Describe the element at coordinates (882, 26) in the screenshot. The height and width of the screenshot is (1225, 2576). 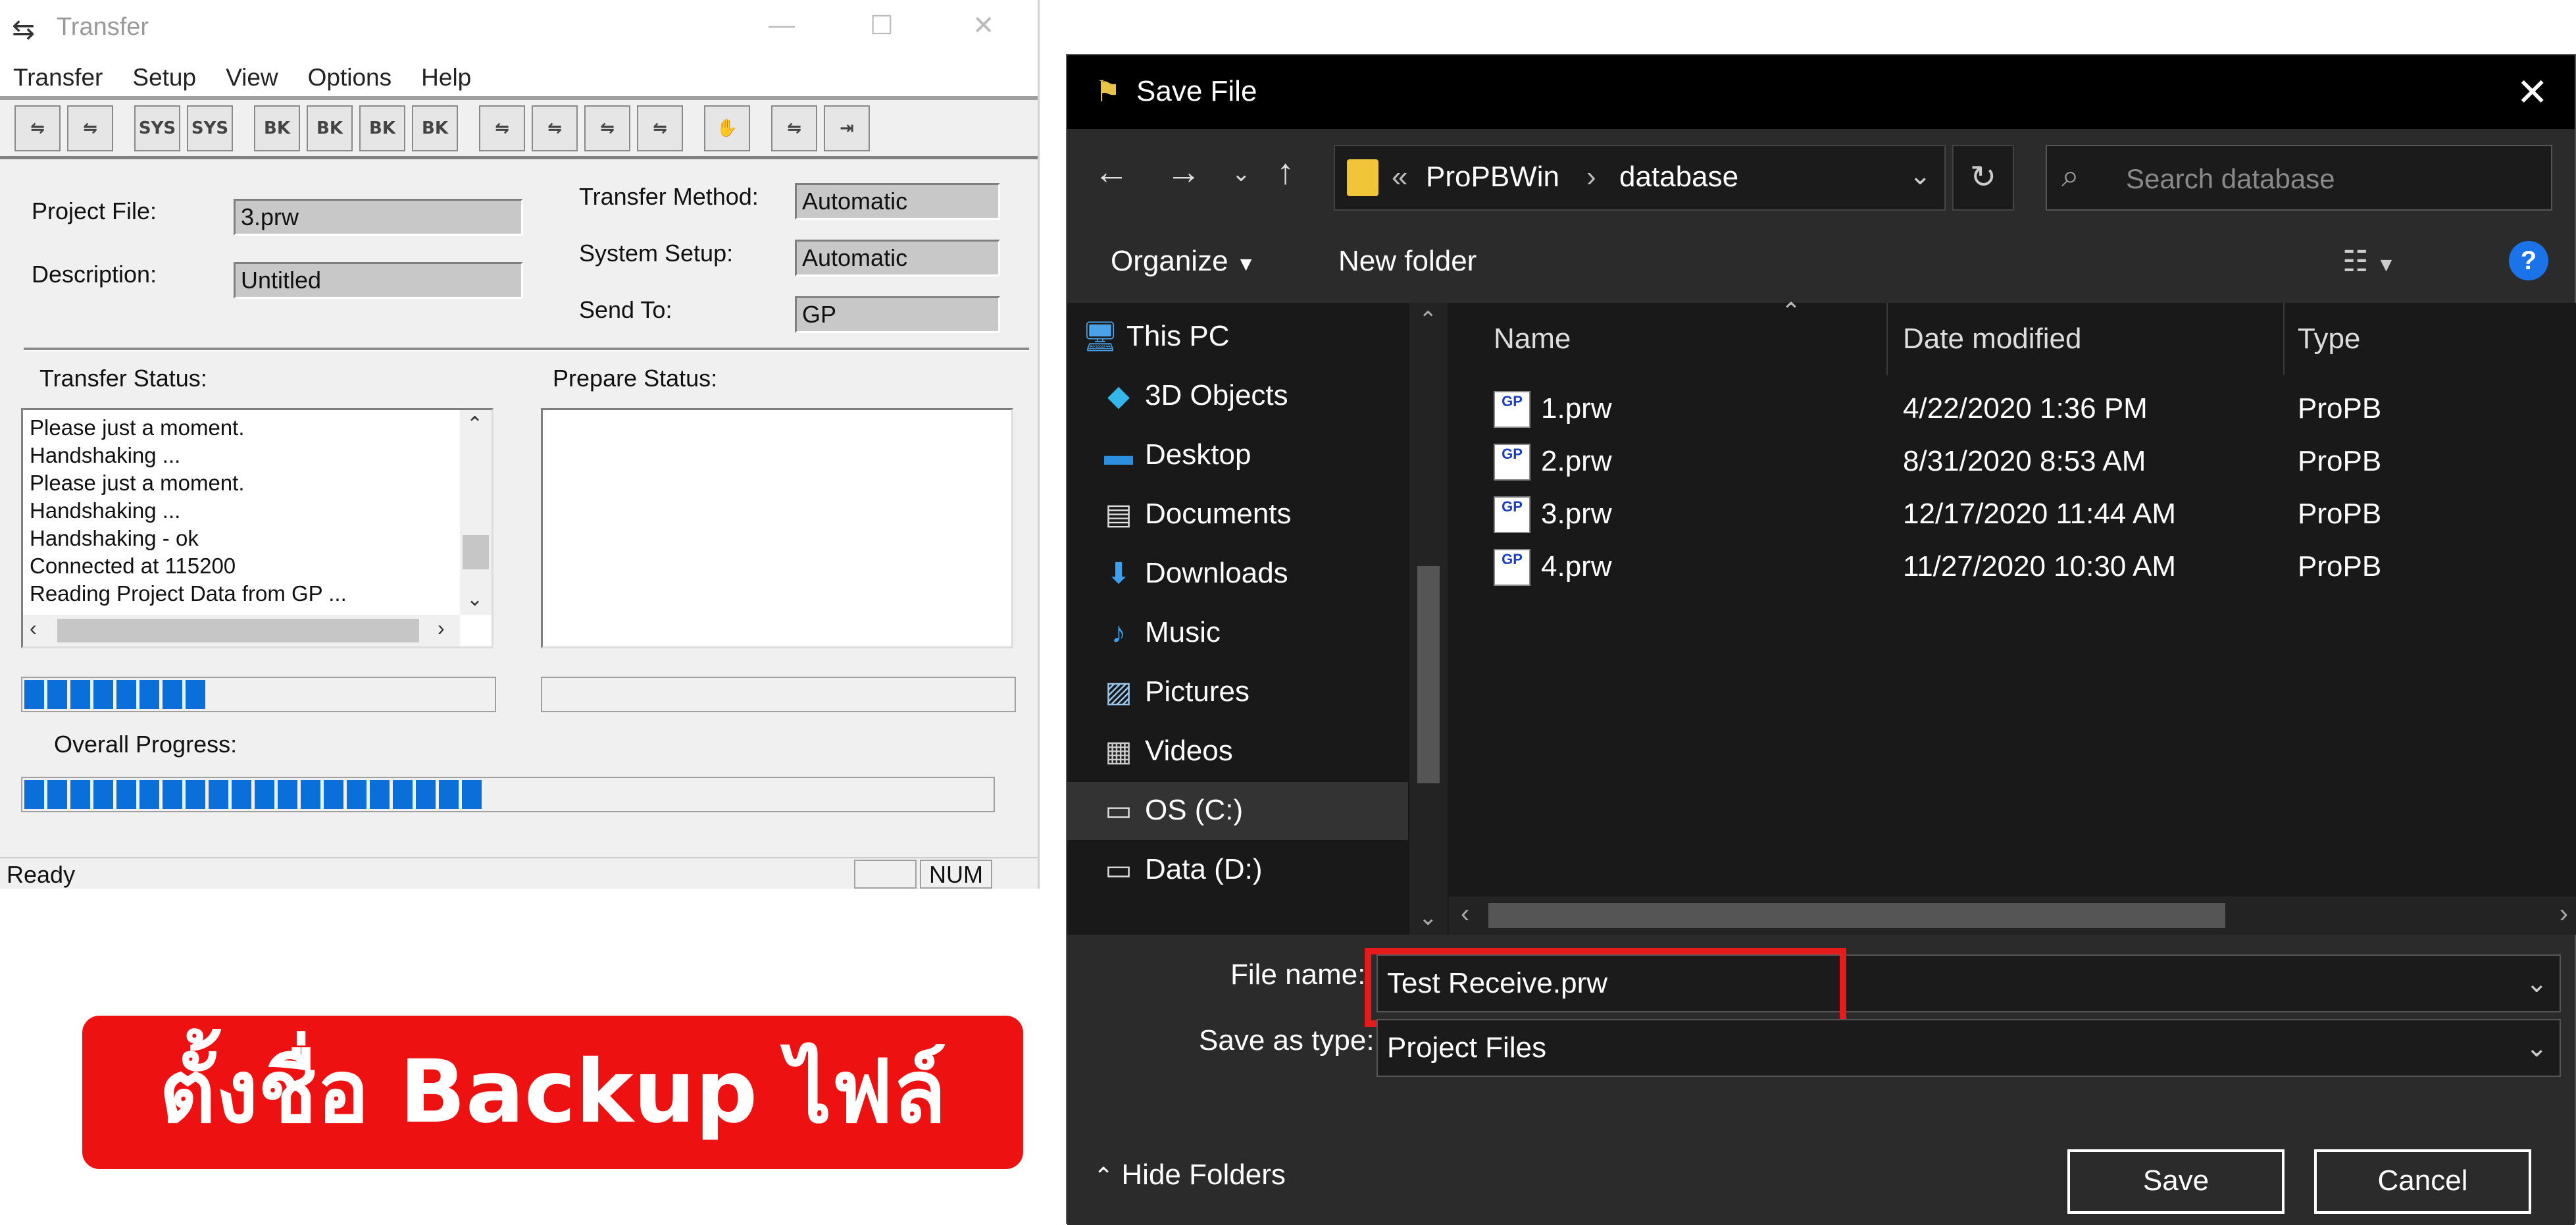
I see `maximize-icon: ☐` at that location.